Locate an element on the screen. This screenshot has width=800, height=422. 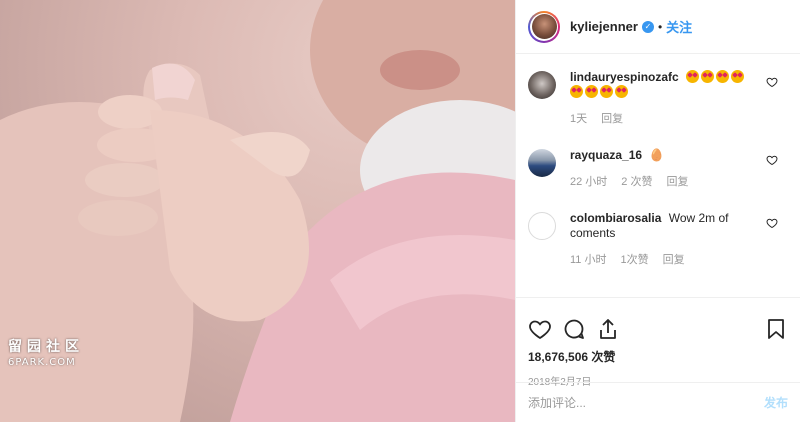
post-comment-button: 发布 is located at coordinates (776, 402).